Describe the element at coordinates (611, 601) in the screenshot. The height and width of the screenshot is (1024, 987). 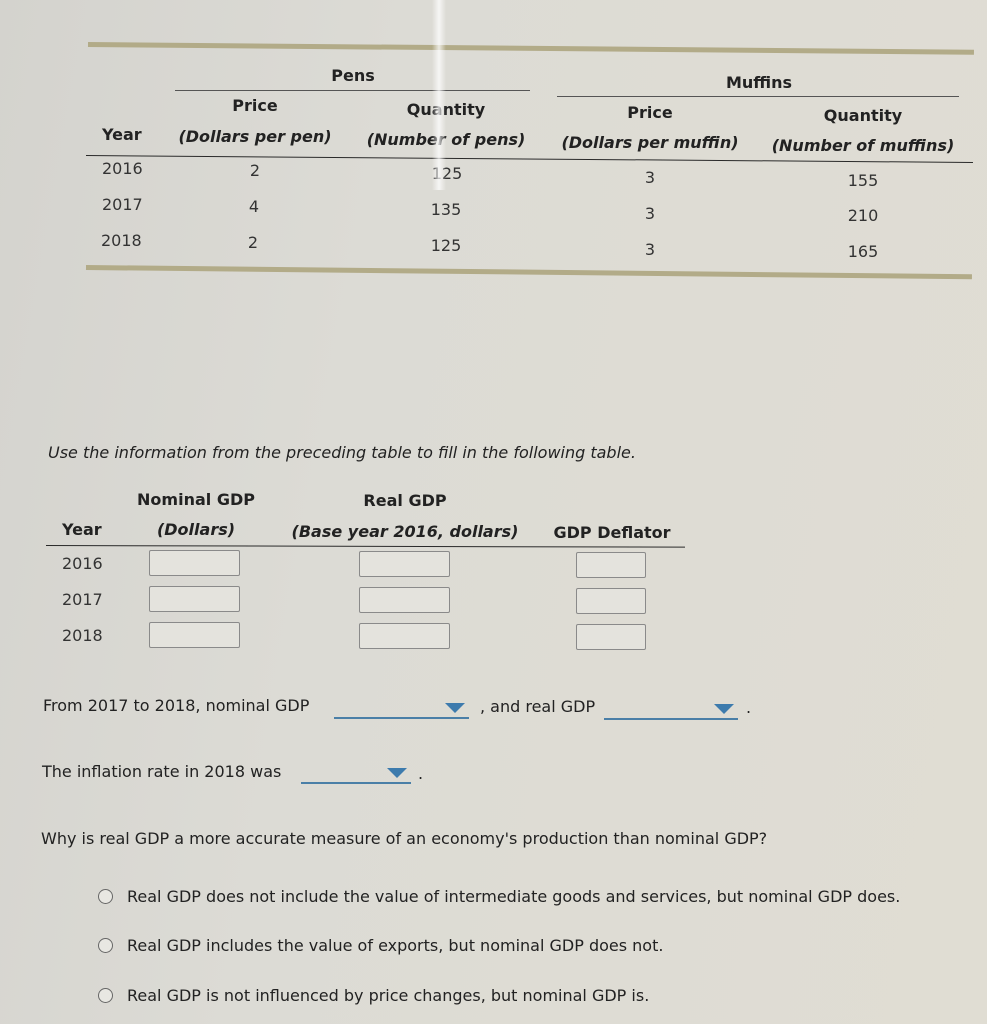
I see `gdp-deflator-2017-input` at that location.